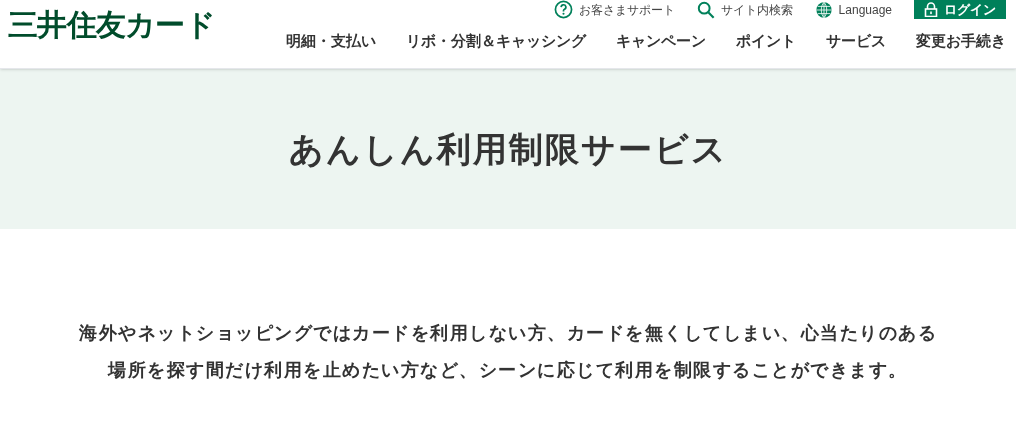  What do you see at coordinates (705, 9) in the screenshot?
I see `search-icon` at bounding box center [705, 9].